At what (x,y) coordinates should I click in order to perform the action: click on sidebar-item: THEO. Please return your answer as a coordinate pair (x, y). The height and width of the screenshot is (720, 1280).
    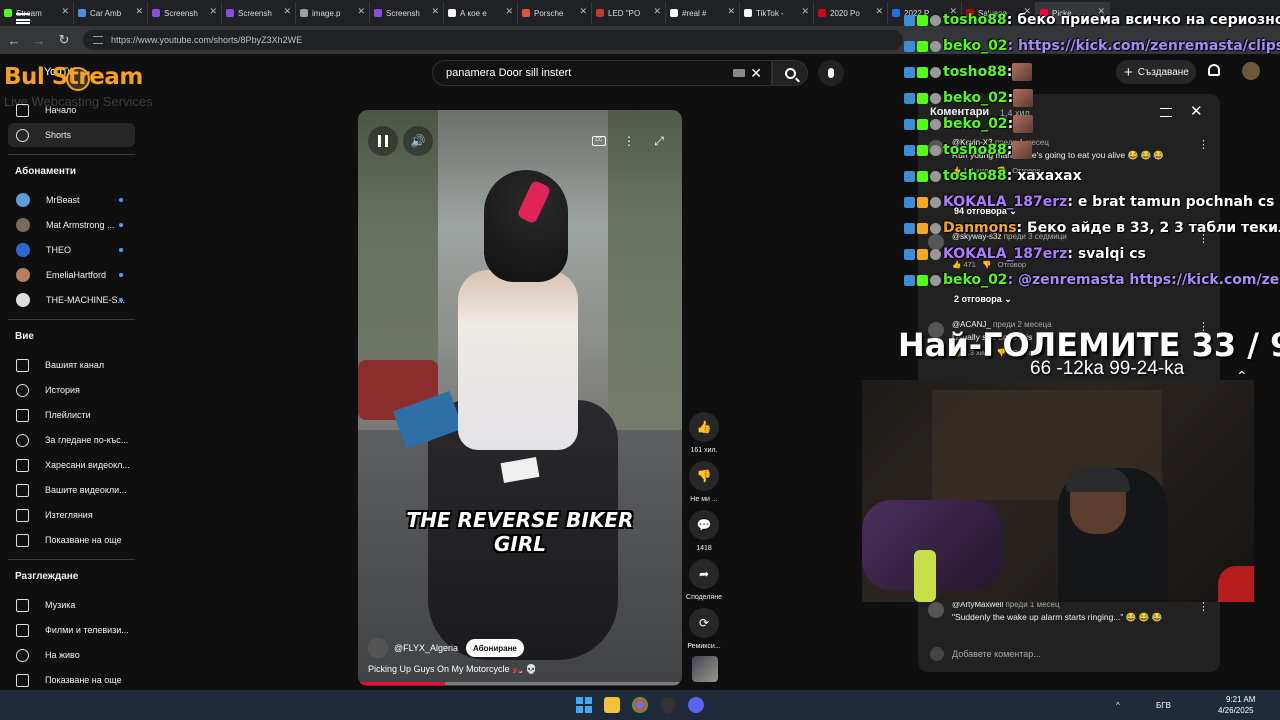
    Looking at the image, I should click on (71, 250).